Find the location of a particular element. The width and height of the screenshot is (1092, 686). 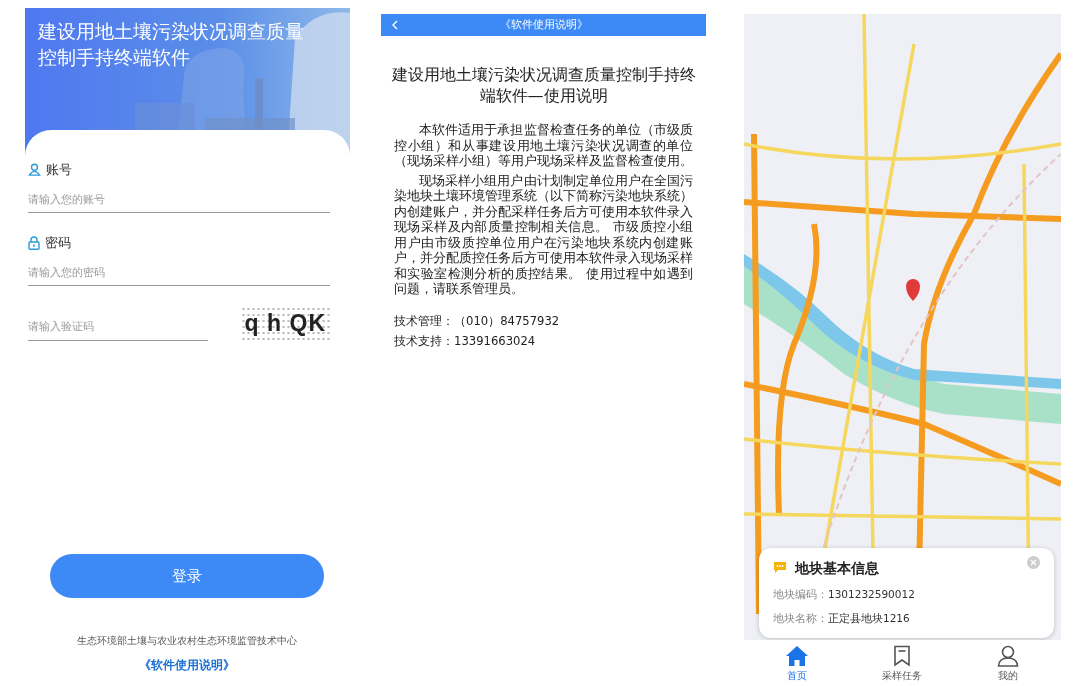

password-field: 请输入您的密码 is located at coordinates (179, 273).